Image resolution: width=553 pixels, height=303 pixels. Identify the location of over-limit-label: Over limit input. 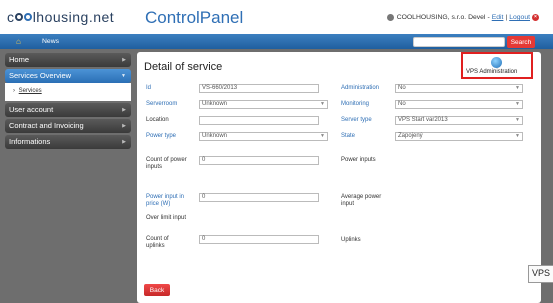
(166, 218).